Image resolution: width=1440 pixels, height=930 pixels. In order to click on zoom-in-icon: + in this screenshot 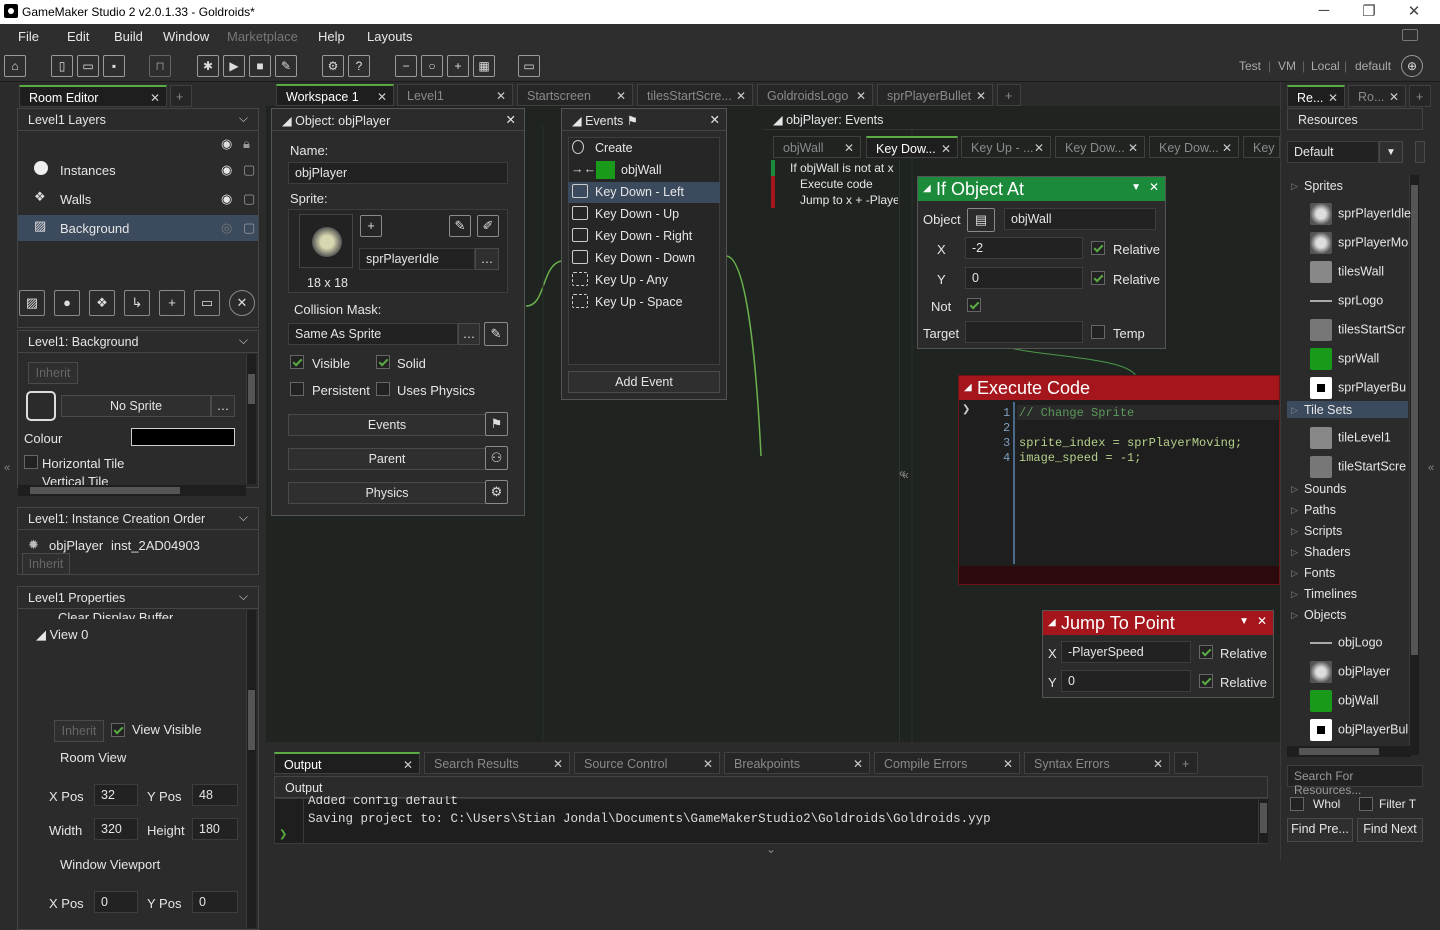, I will do `click(458, 66)`.